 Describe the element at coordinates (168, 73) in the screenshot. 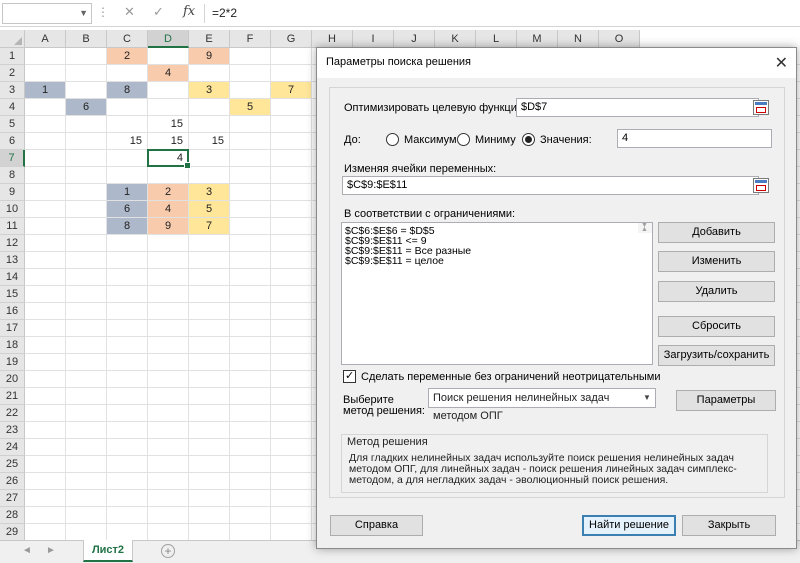

I see `cell-d2: 4` at that location.